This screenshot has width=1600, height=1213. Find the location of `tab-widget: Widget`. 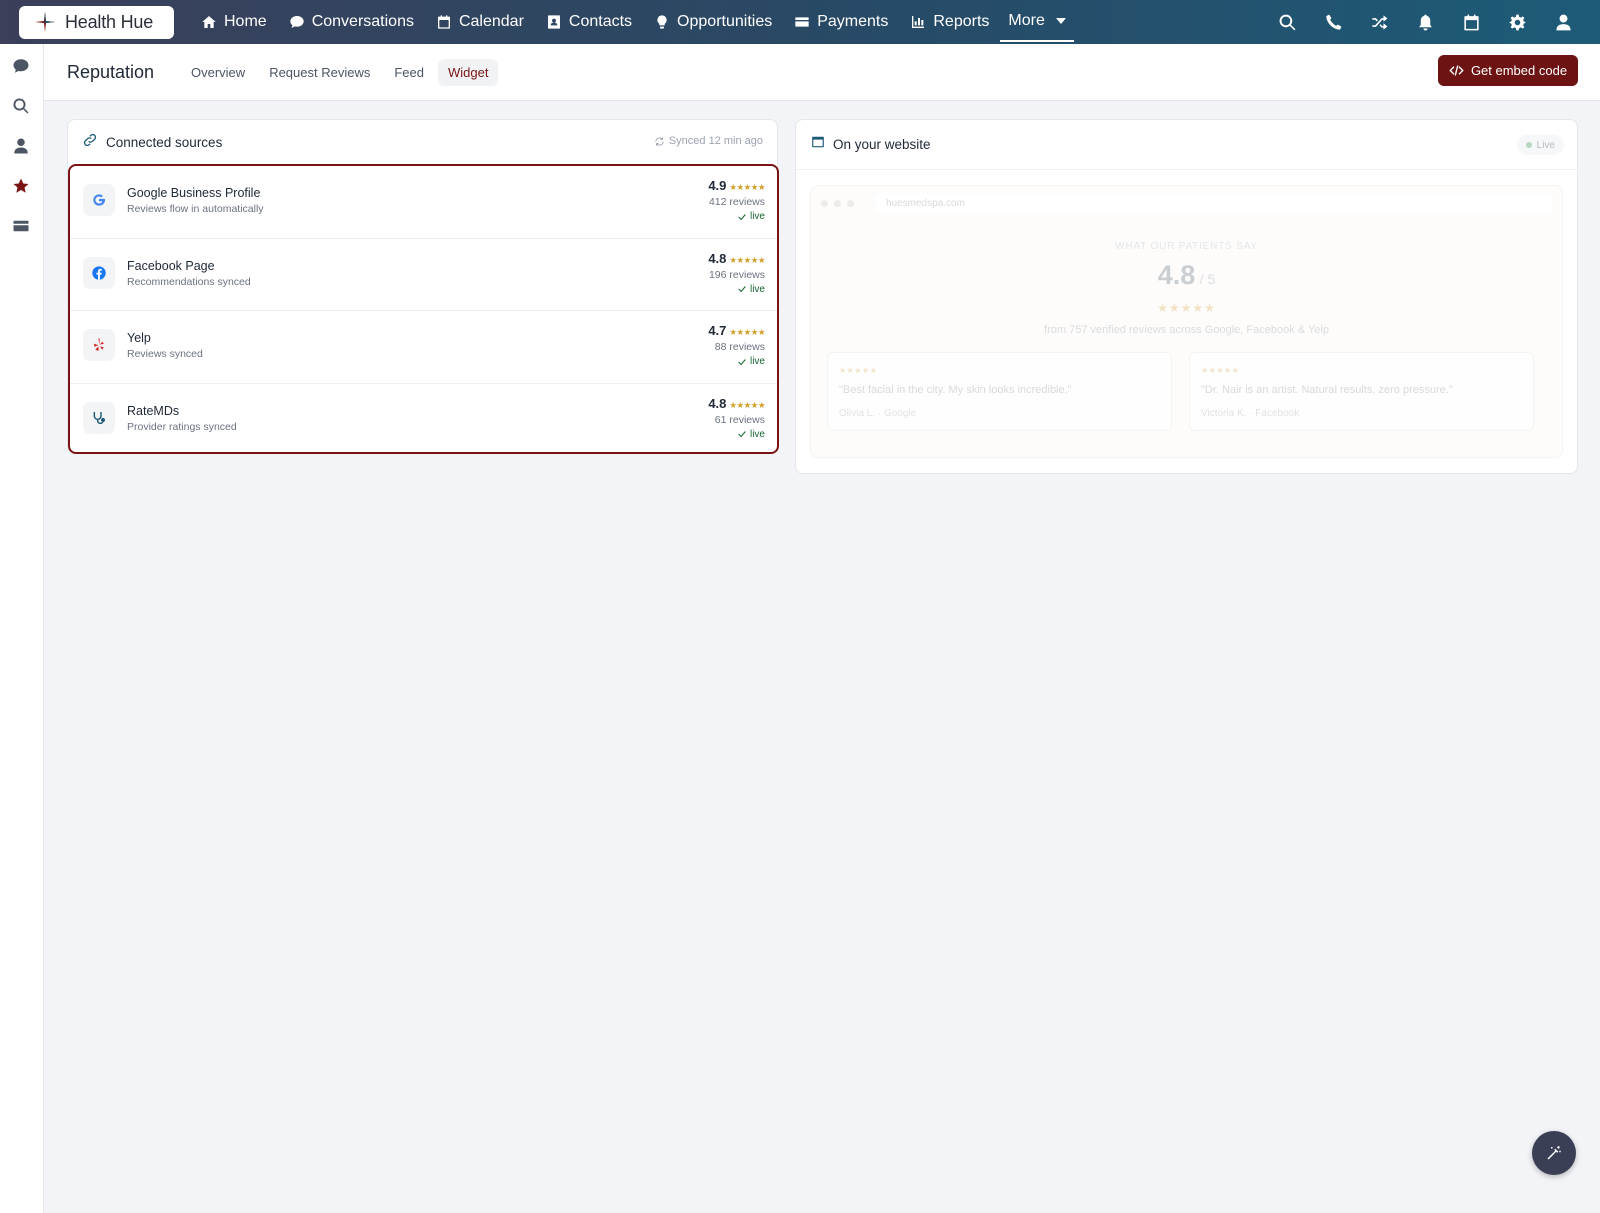

tab-widget: Widget is located at coordinates (468, 72).